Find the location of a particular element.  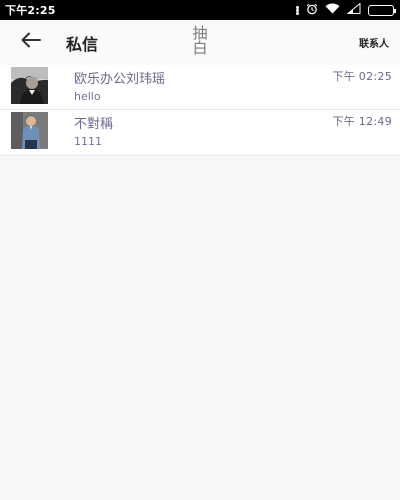

watermark-logo: 抽白 is located at coordinates (200, 40).